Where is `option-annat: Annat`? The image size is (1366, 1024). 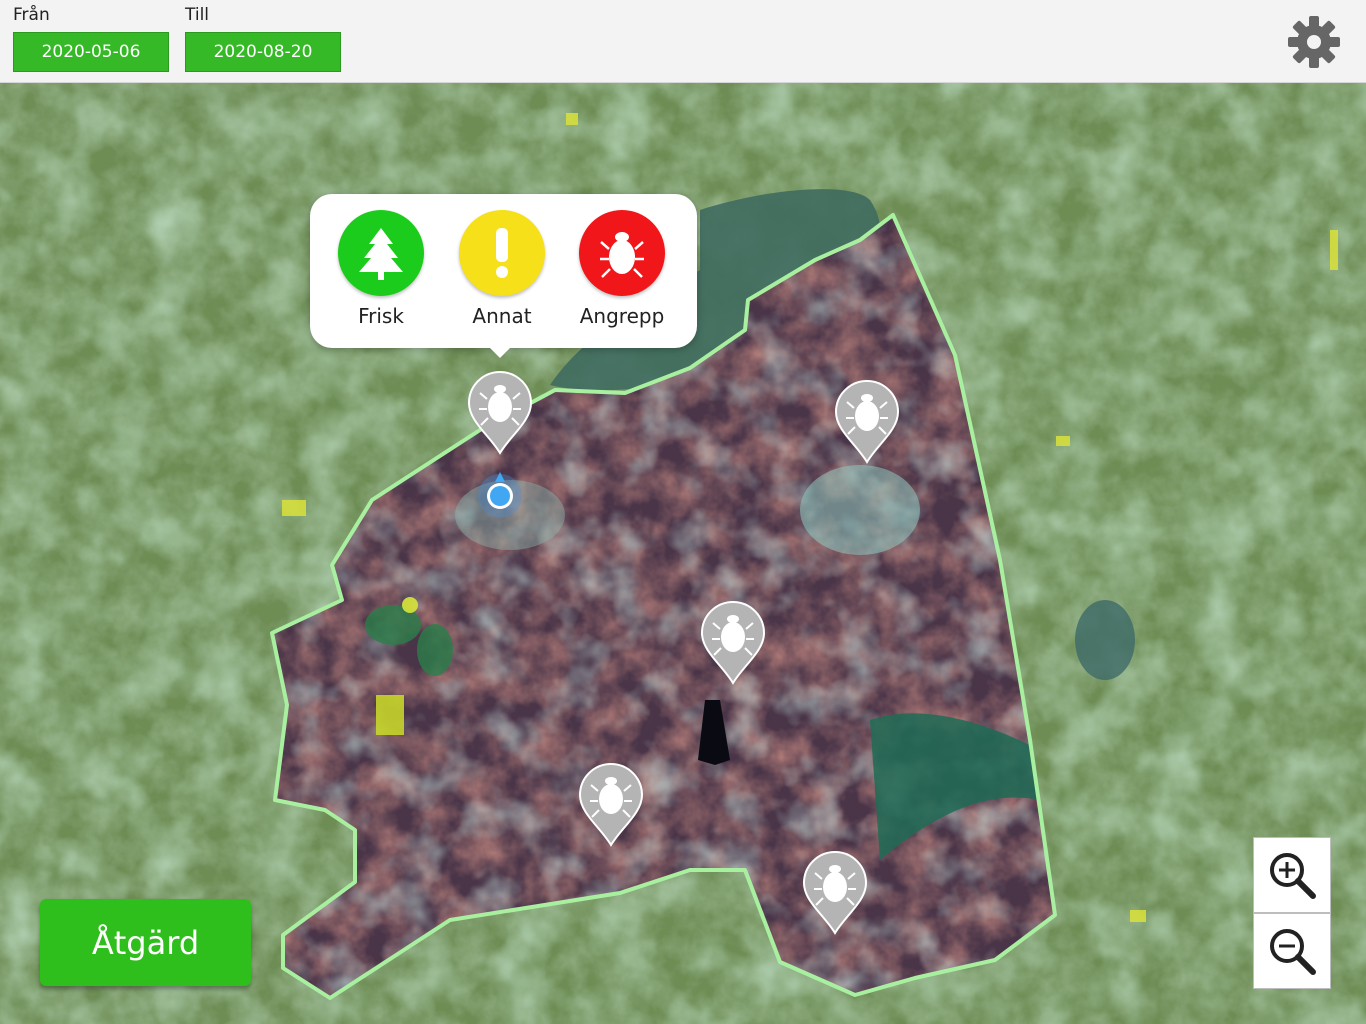
option-annat: Annat is located at coordinates (502, 269).